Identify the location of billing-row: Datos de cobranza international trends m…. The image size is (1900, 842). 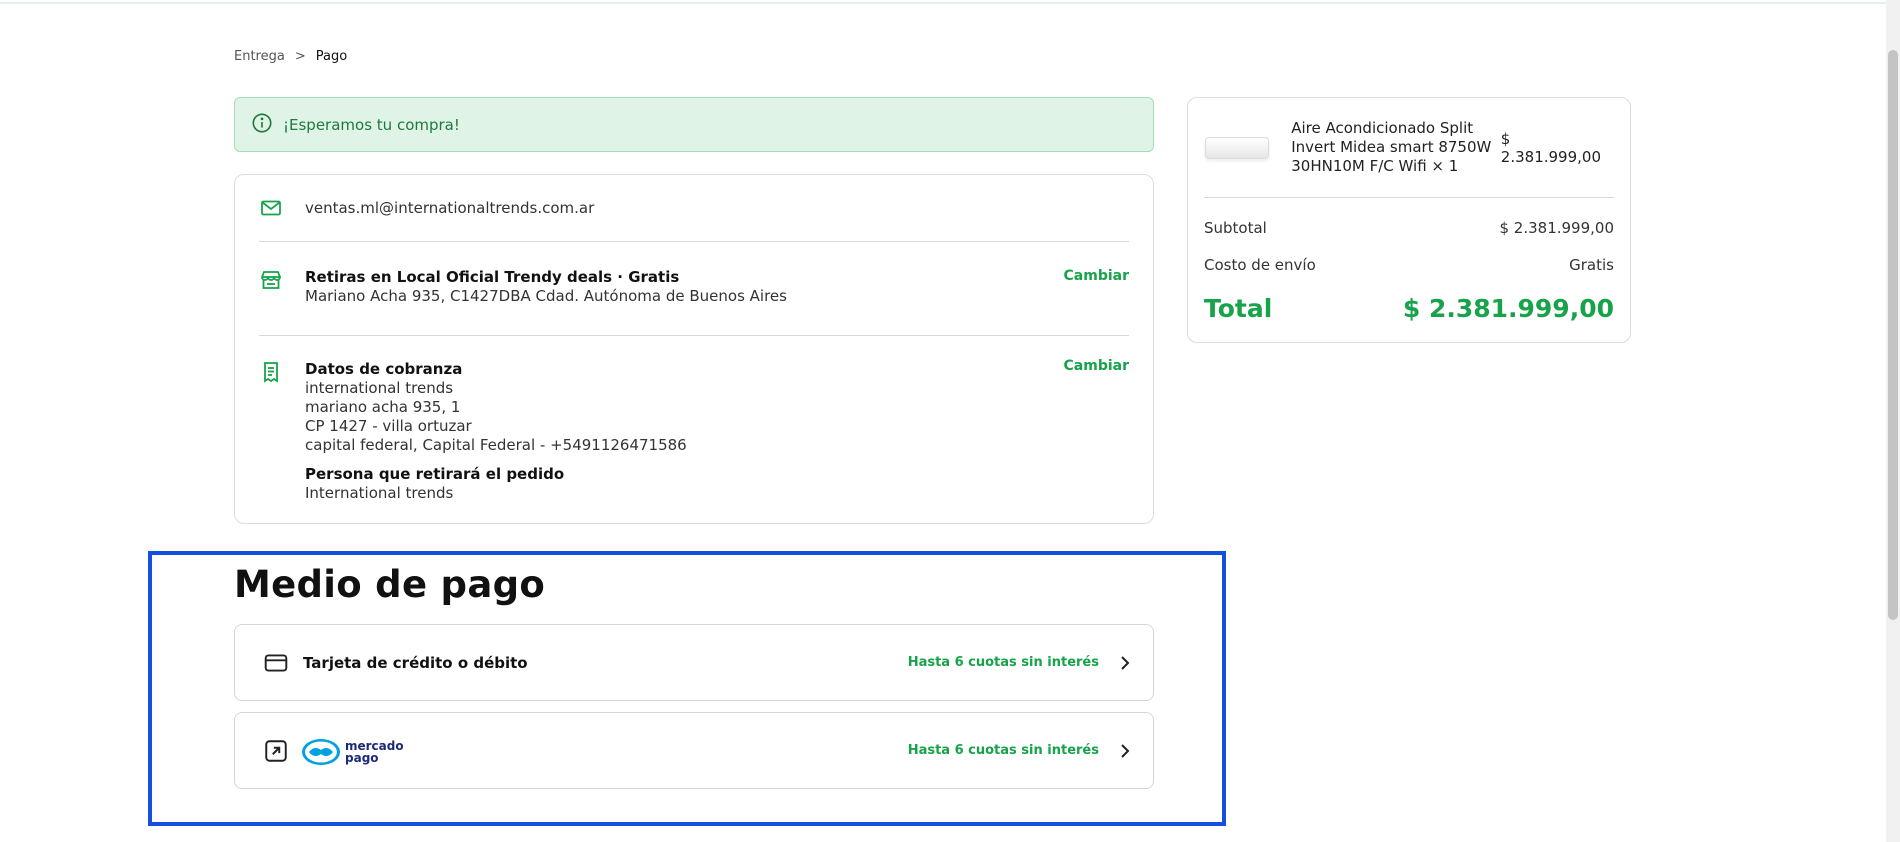
(694, 419).